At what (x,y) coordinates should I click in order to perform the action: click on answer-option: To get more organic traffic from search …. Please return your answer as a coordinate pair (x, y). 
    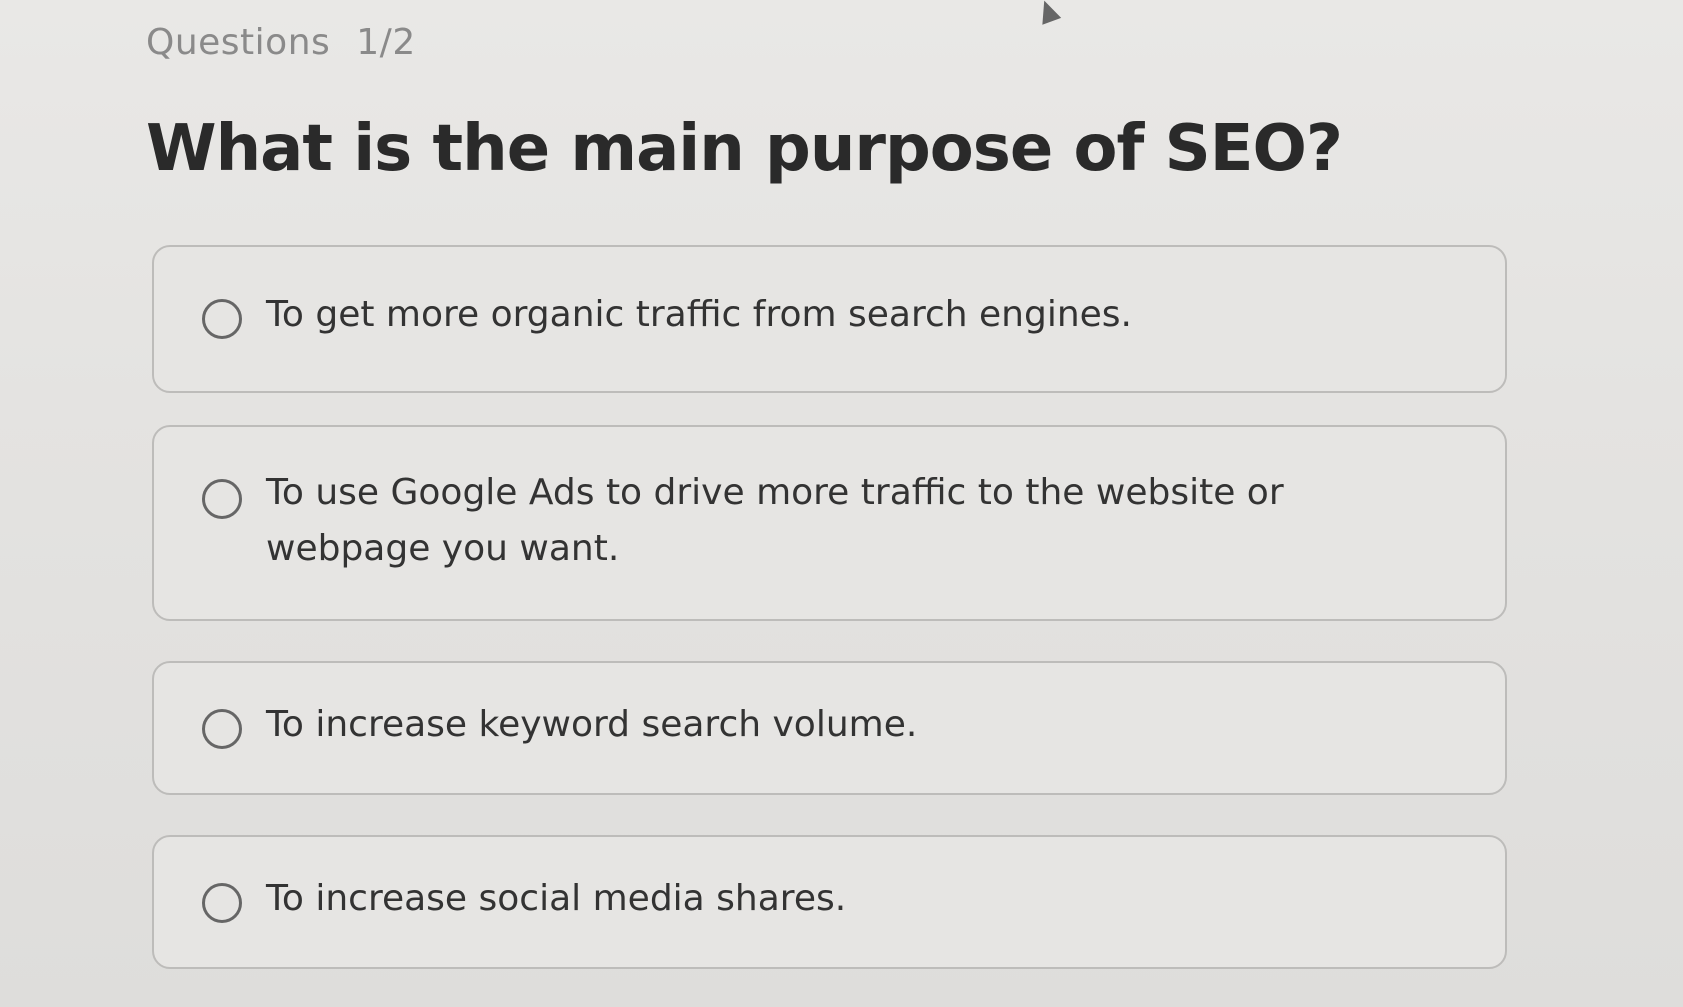
    Looking at the image, I should click on (829, 319).